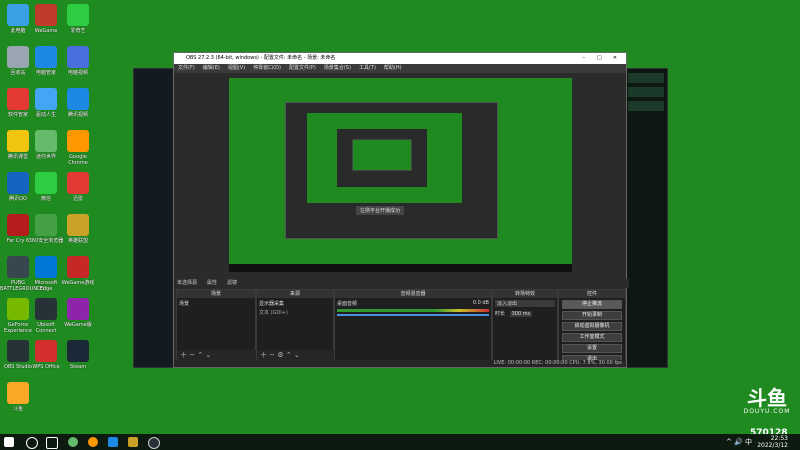 This screenshot has width=800, height=450. Describe the element at coordinates (186, 68) in the screenshot. I see `menu-item: 文件(F)` at that location.